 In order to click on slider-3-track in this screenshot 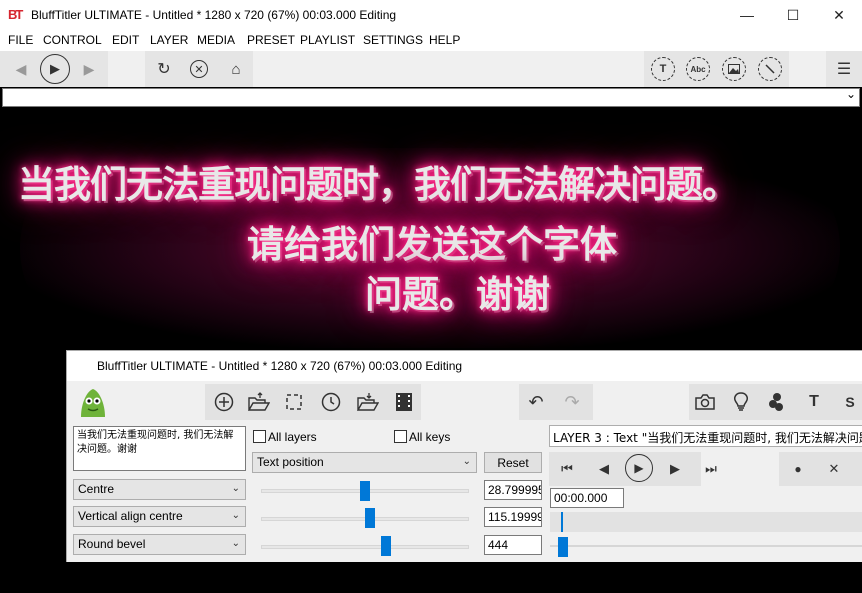, I will do `click(365, 547)`.